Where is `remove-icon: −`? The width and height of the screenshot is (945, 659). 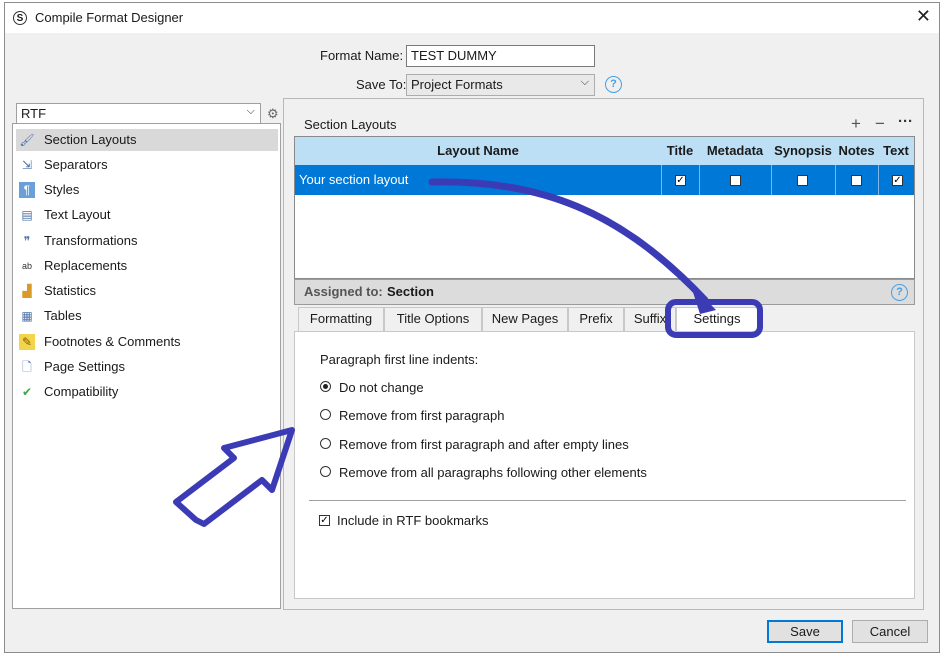 remove-icon: − is located at coordinates (880, 124).